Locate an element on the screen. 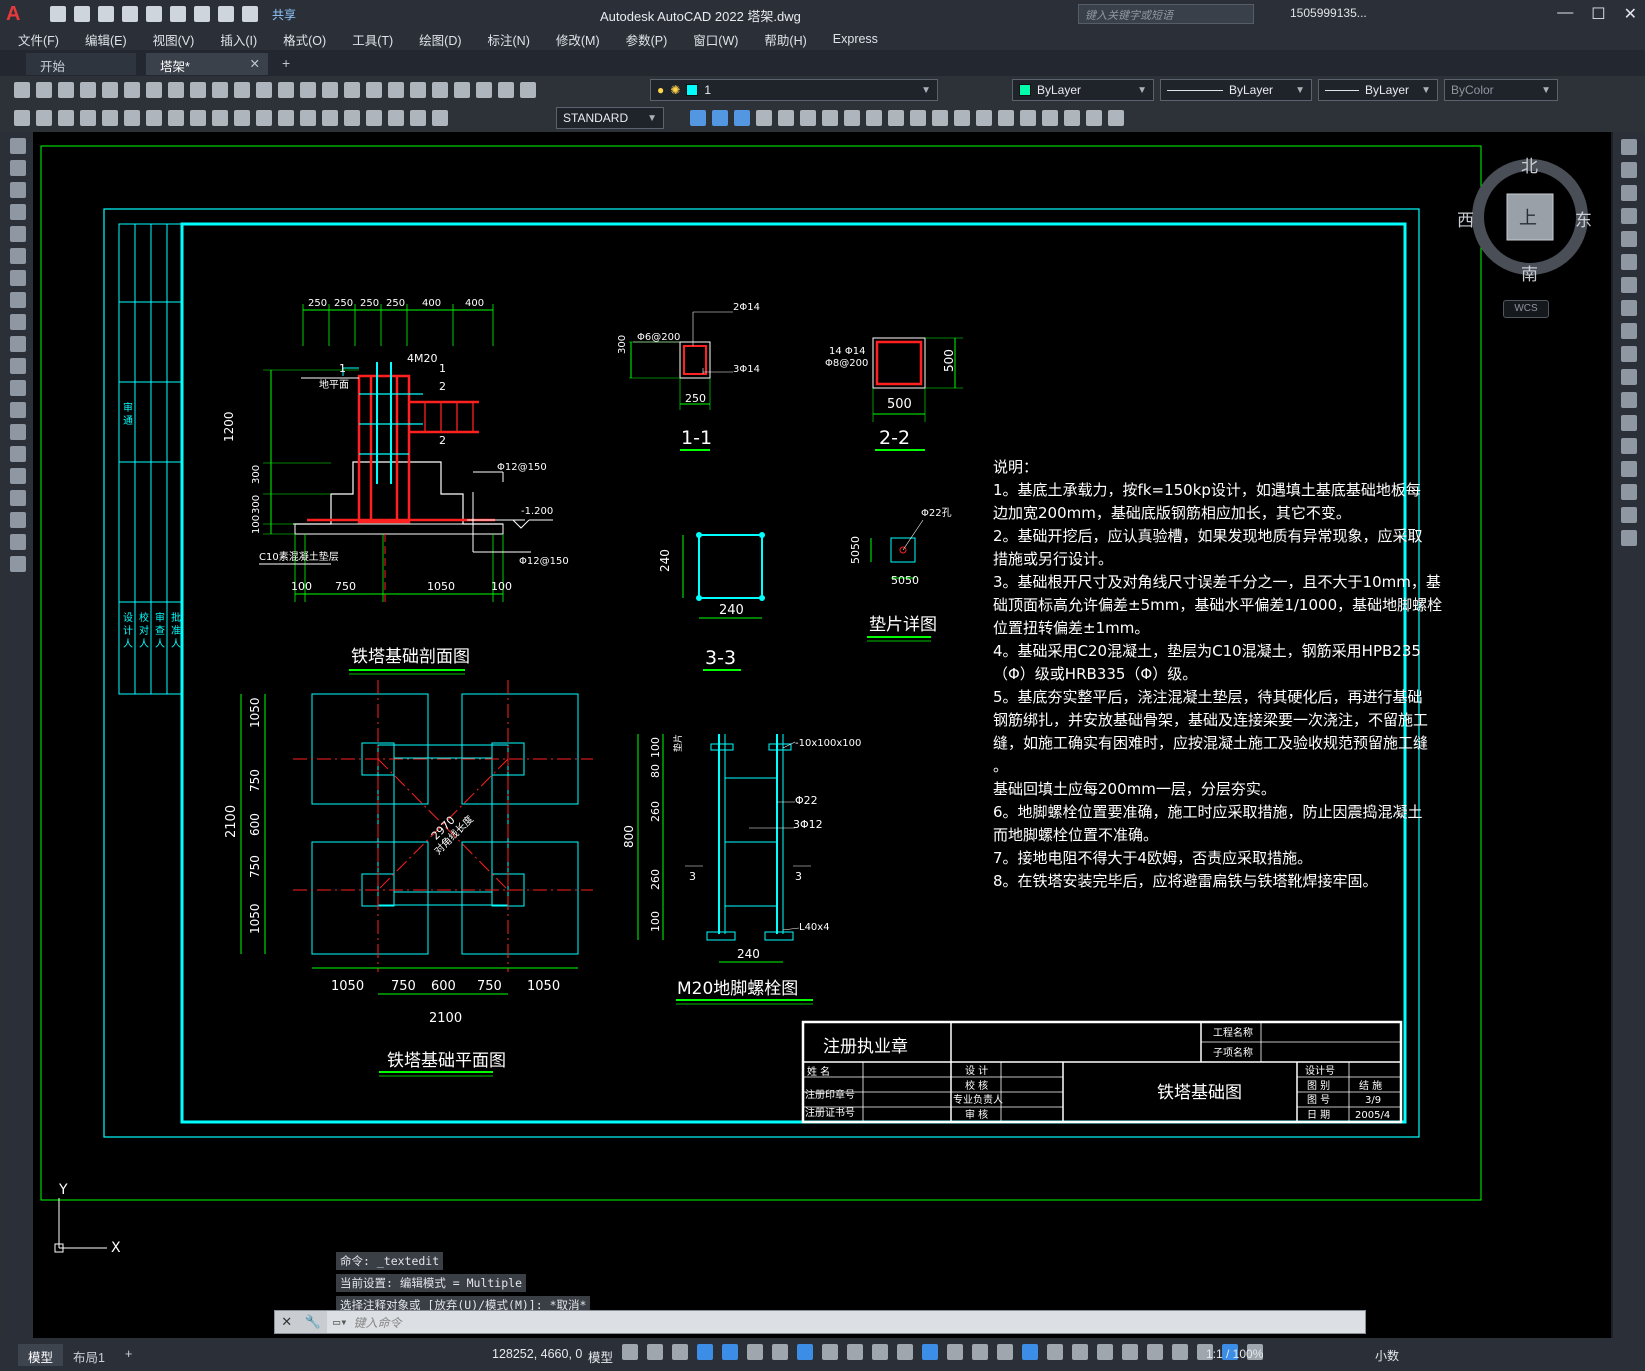 This screenshot has height=1371, width=1645. annotation-monitor-icon is located at coordinates (1080, 1352).